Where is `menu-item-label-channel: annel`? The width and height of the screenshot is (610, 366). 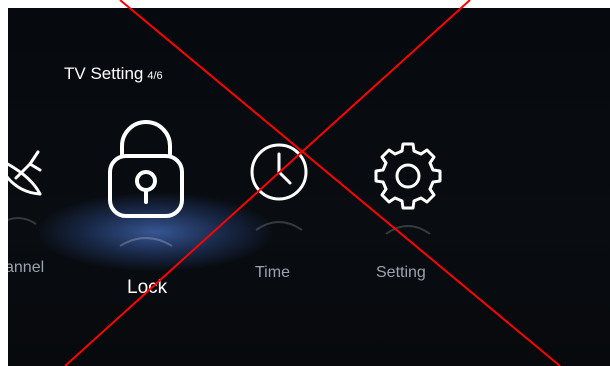 menu-item-label-channel: annel is located at coordinates (26, 267).